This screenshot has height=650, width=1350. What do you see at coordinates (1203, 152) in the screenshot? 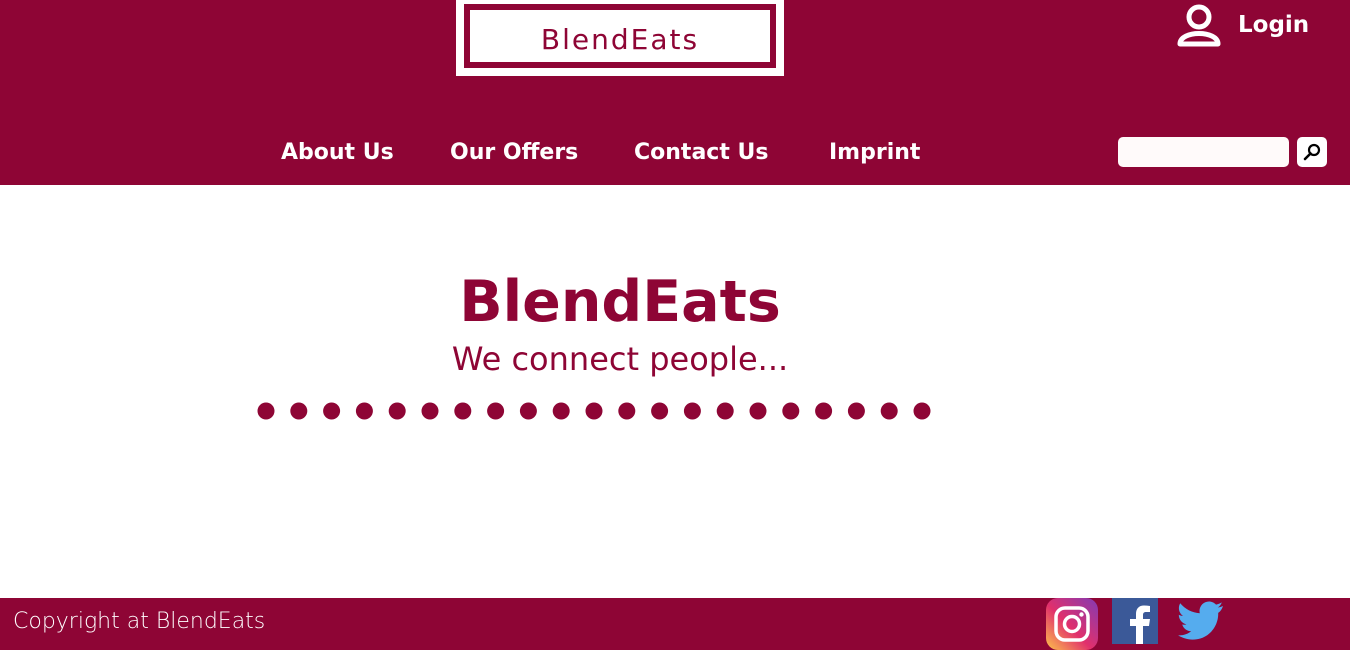
I see `search-input` at bounding box center [1203, 152].